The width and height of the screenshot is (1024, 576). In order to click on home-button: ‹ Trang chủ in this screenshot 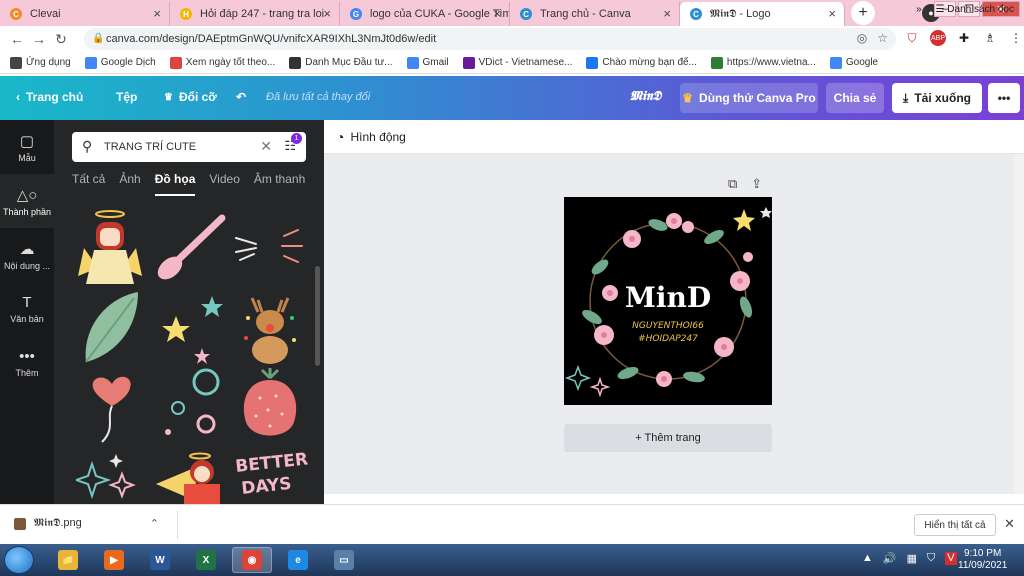, I will do `click(49, 97)`.